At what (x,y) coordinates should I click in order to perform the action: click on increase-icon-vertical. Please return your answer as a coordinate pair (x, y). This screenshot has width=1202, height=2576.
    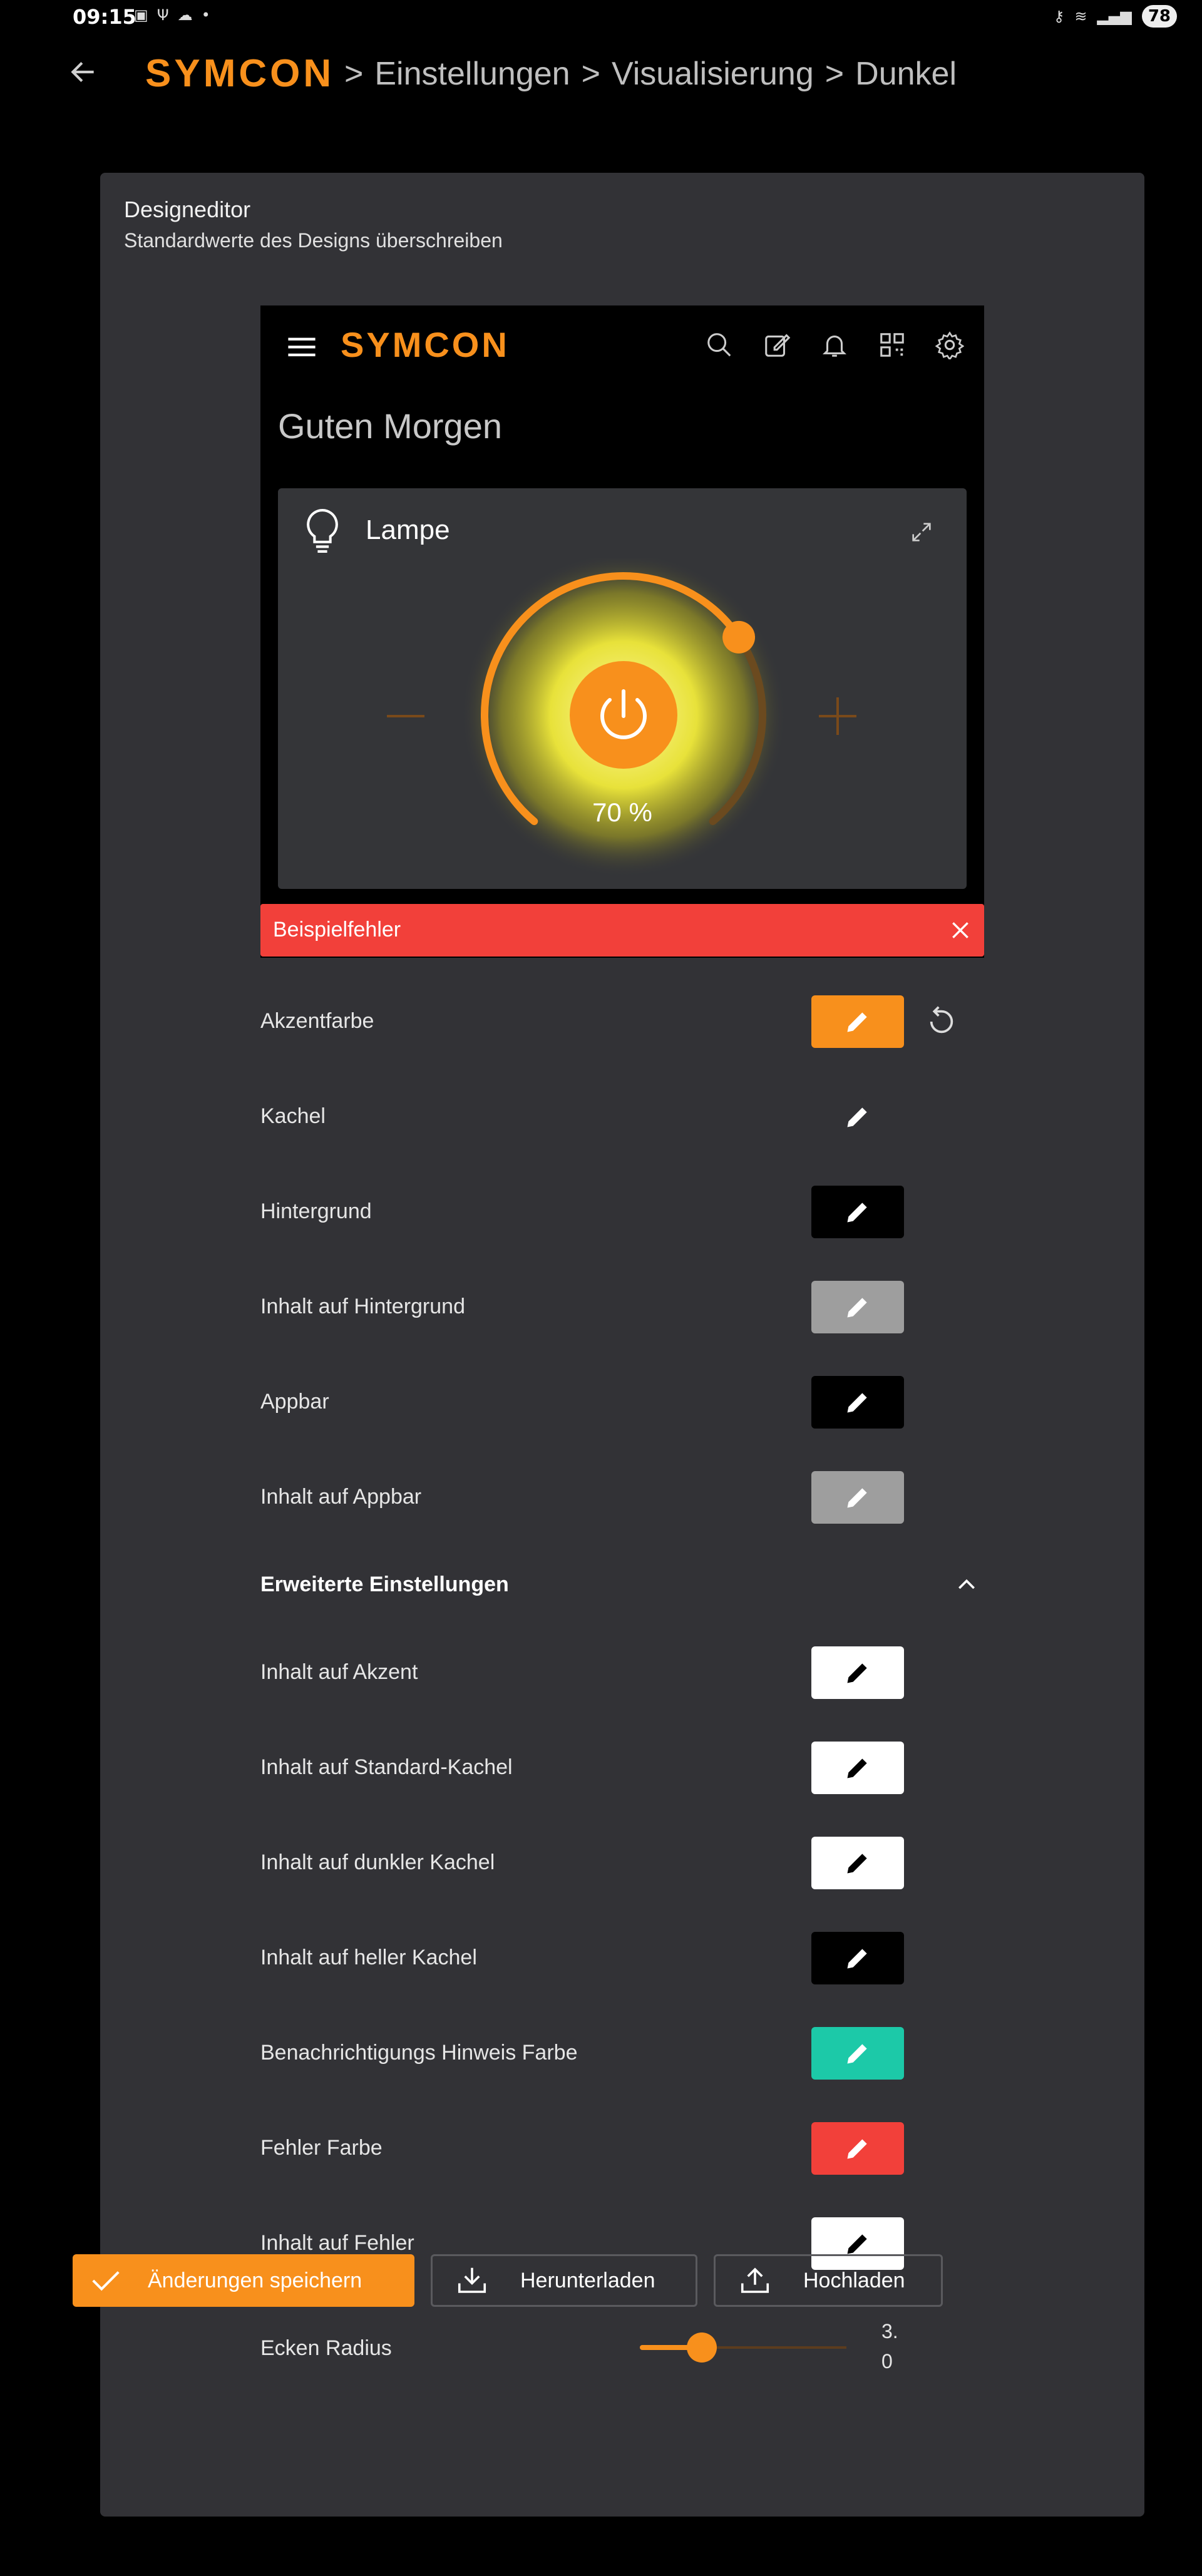
    Looking at the image, I should click on (837, 716).